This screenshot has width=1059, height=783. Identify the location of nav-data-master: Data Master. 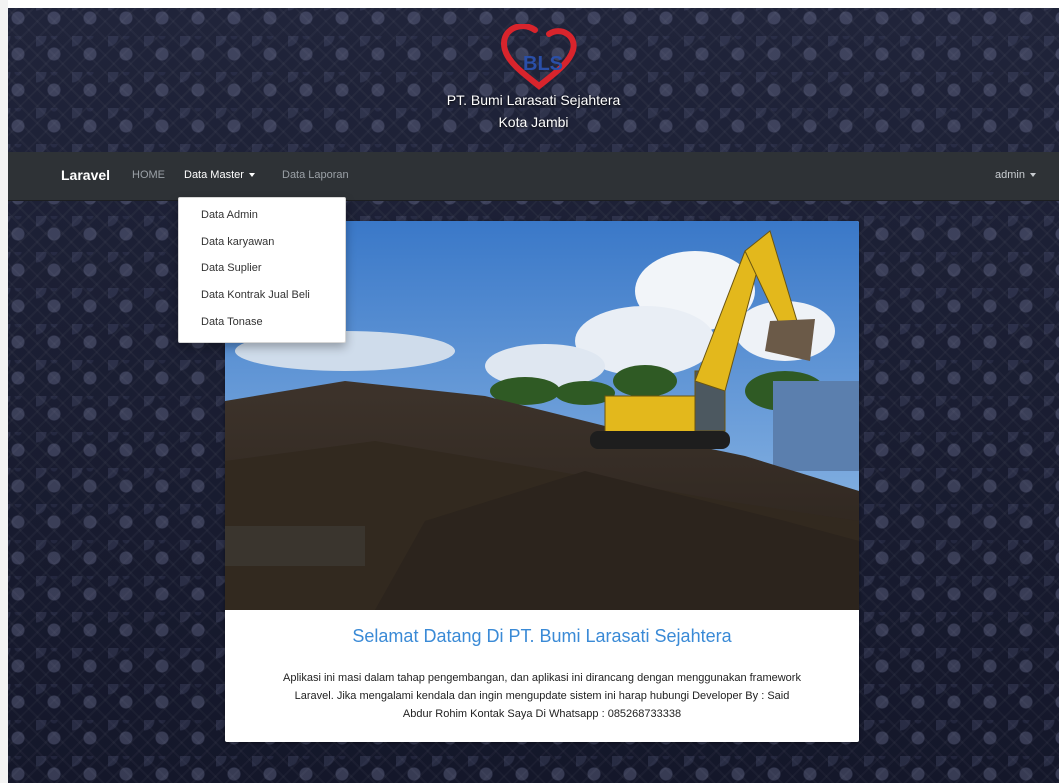
(219, 175).